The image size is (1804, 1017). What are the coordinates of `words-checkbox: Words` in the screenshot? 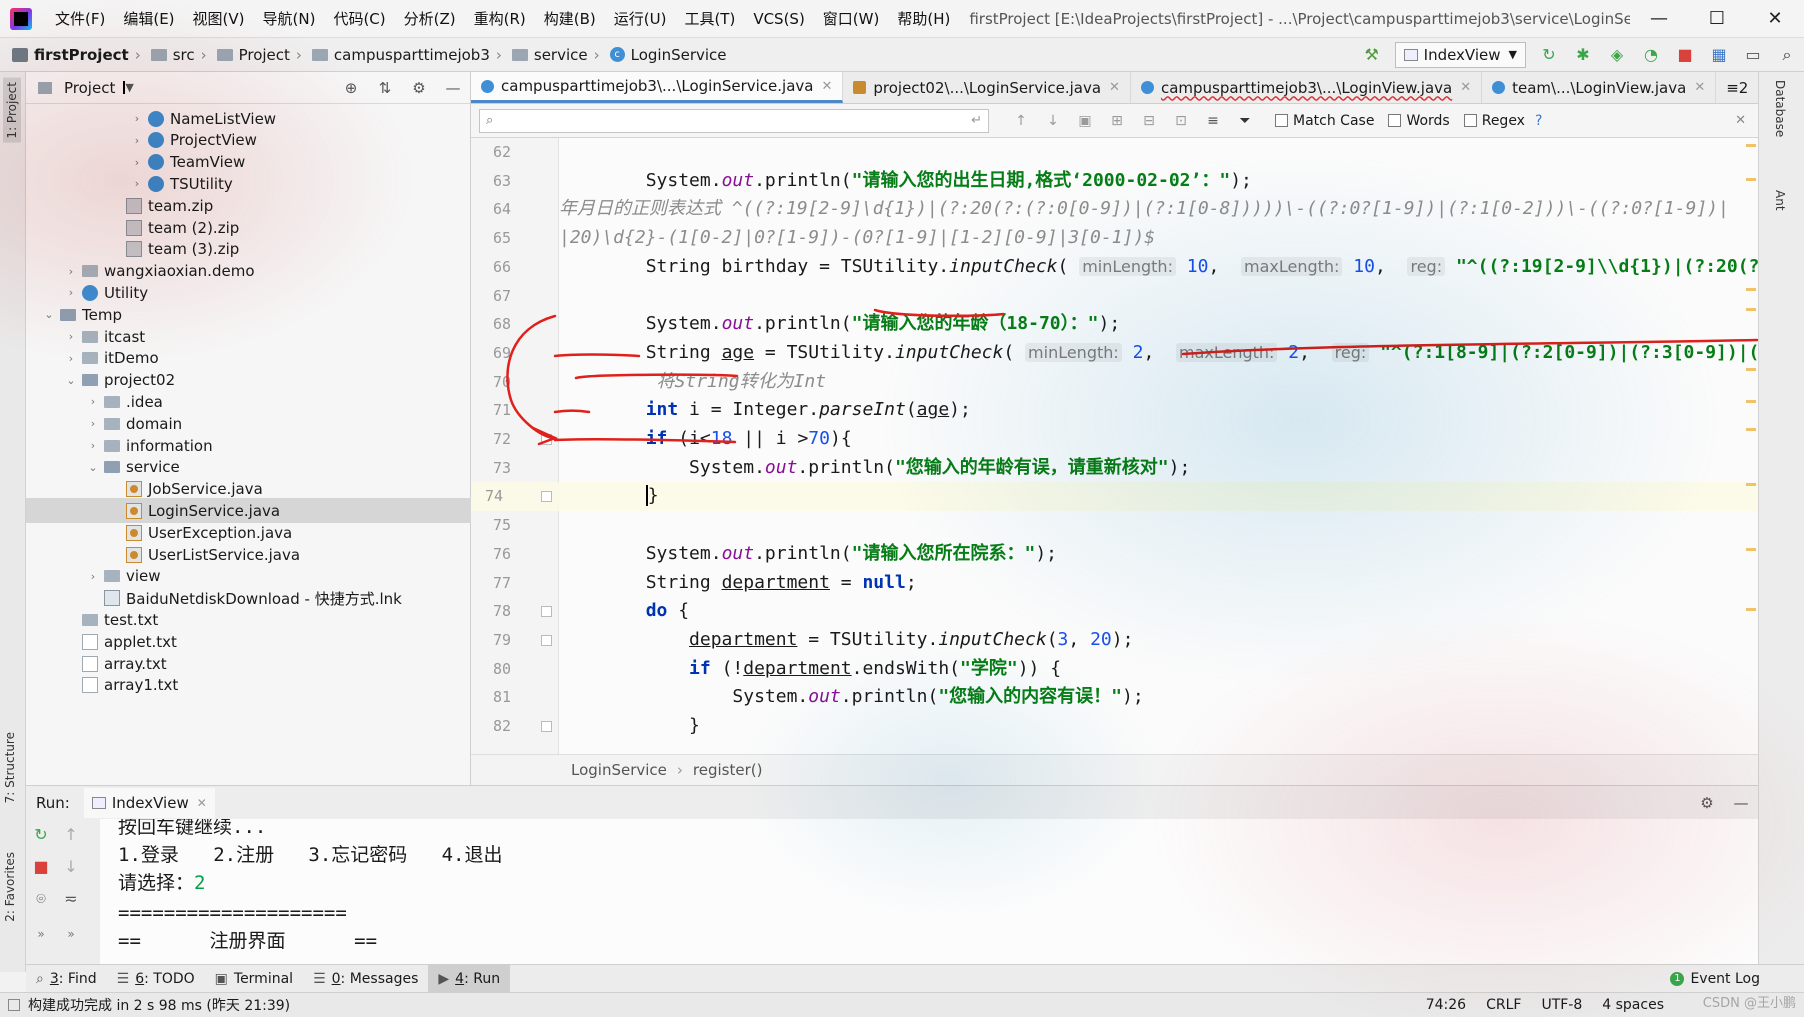 It's located at (1419, 121).